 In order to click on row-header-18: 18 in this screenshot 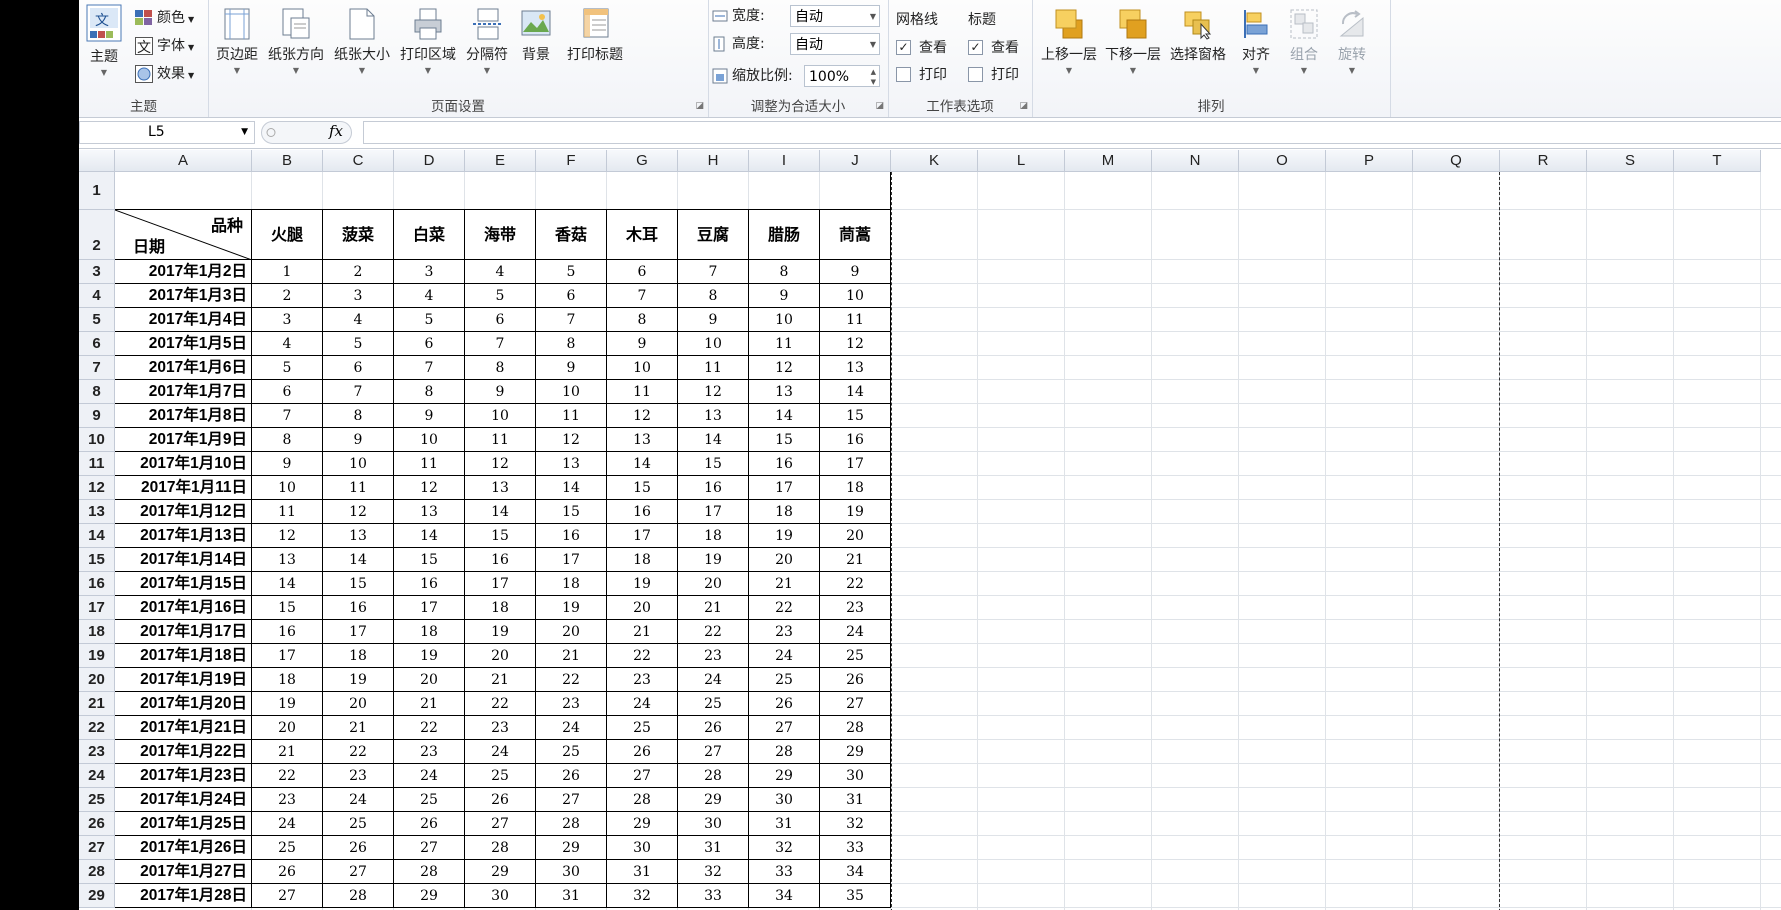, I will do `click(97, 632)`.